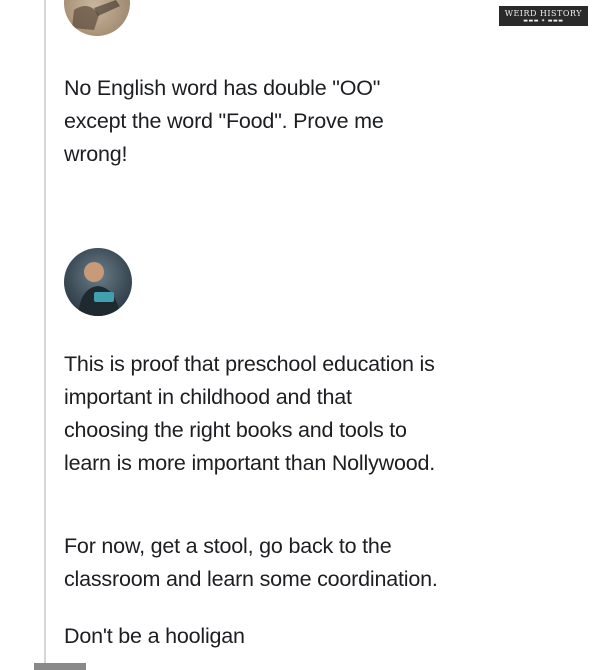  I want to click on reply-text-line: choosing the right books and tools to, so click(235, 430).